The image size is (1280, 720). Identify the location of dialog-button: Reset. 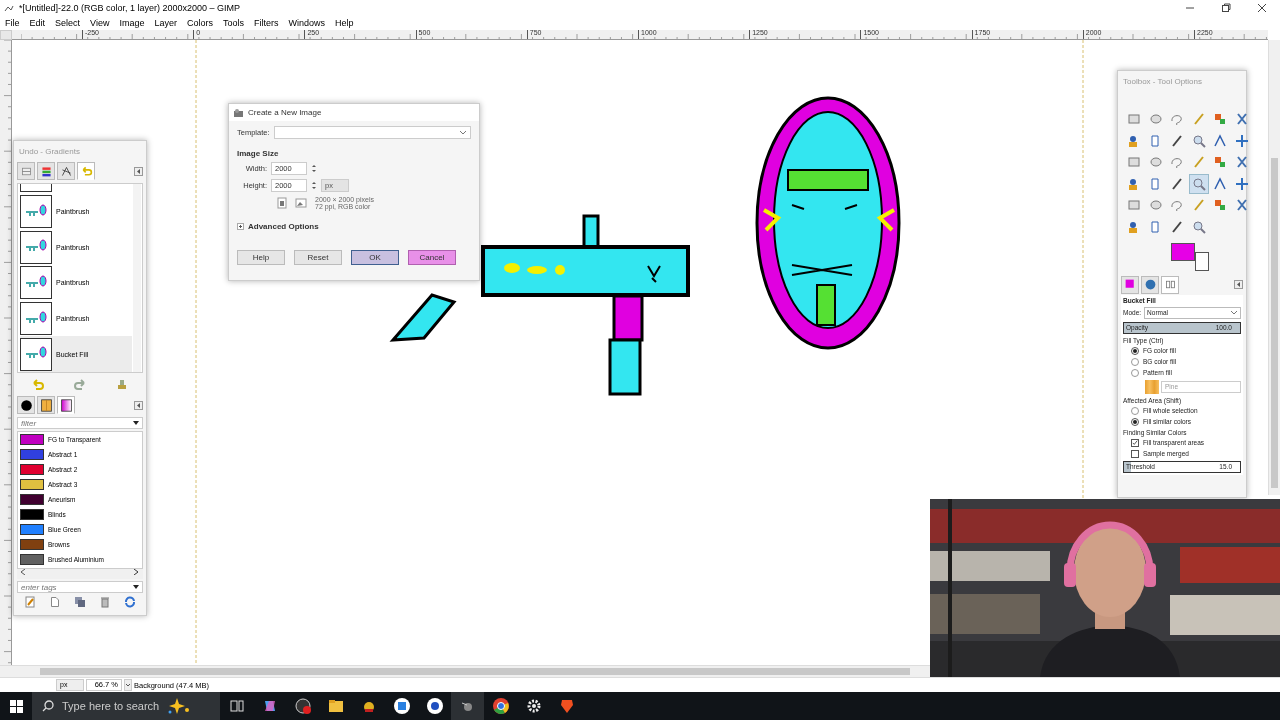
(318, 257).